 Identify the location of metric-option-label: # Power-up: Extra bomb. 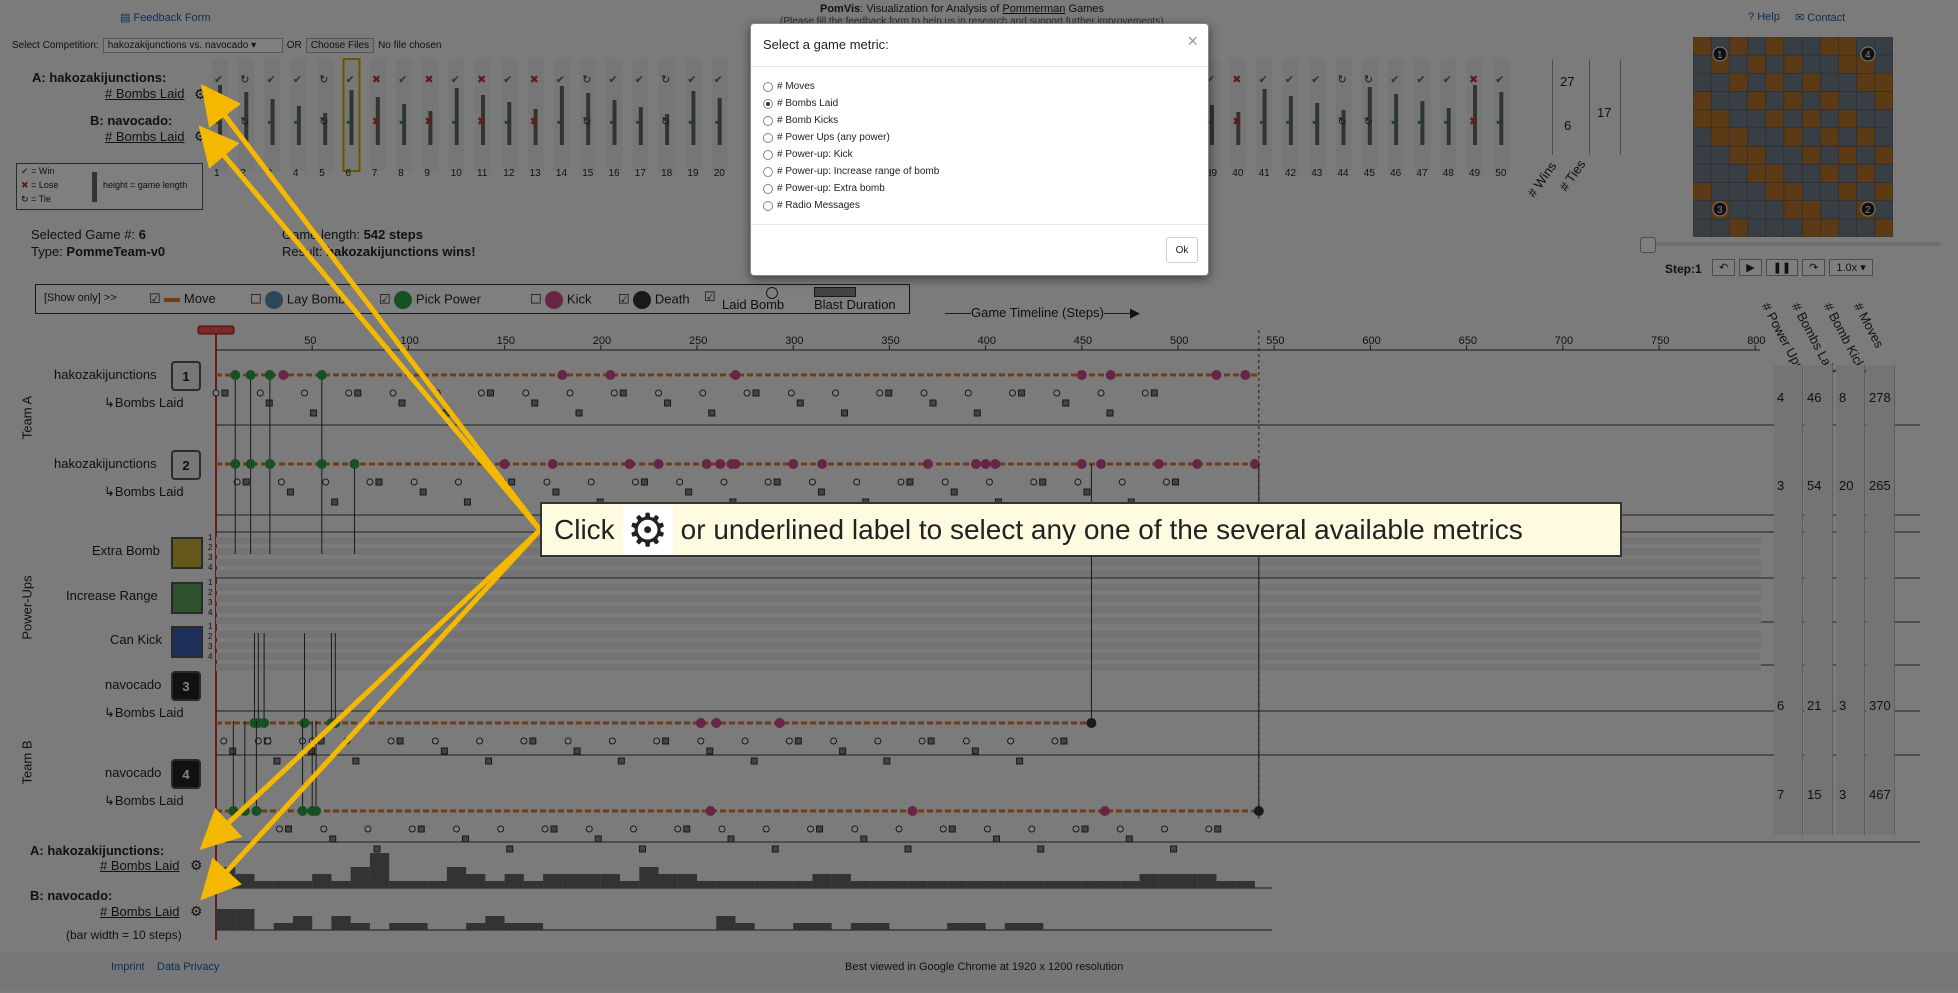
(831, 188).